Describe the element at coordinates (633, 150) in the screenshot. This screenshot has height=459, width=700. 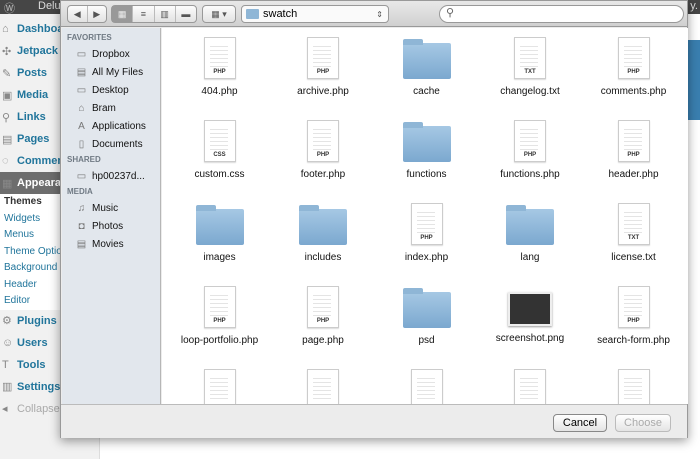
I see `file-item: PHP header.php` at that location.